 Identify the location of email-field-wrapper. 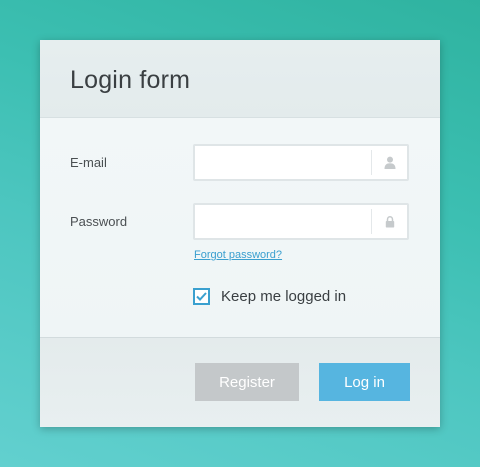
(301, 162).